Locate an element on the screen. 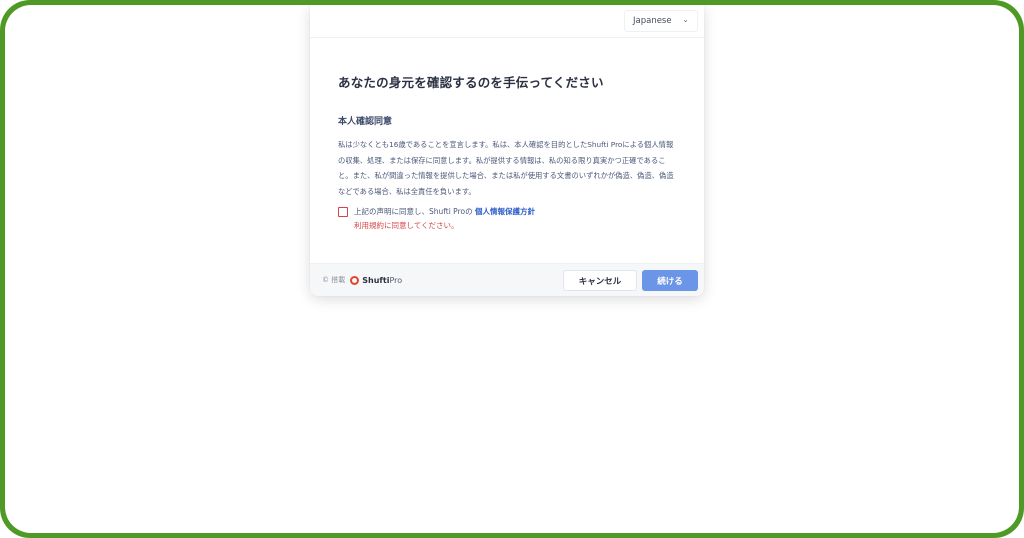  consent-prefix: 上記の声明に同意し、Shufti Proの is located at coordinates (413, 211).